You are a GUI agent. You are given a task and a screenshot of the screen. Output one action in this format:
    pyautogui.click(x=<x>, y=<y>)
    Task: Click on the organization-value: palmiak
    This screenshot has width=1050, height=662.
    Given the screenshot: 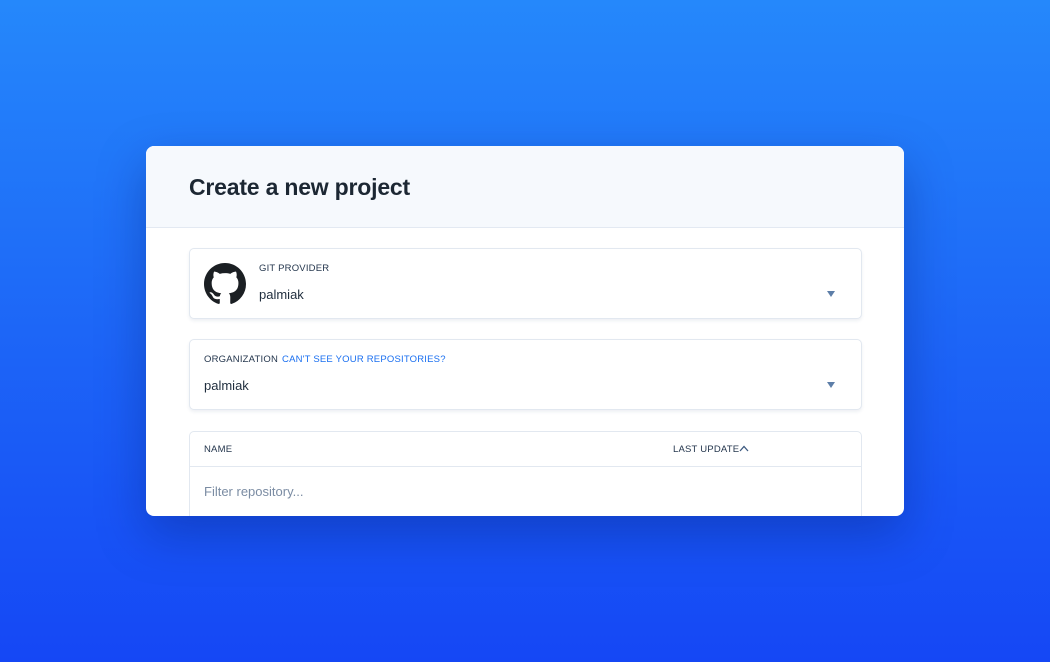 What is the action you would take?
    pyautogui.click(x=226, y=385)
    